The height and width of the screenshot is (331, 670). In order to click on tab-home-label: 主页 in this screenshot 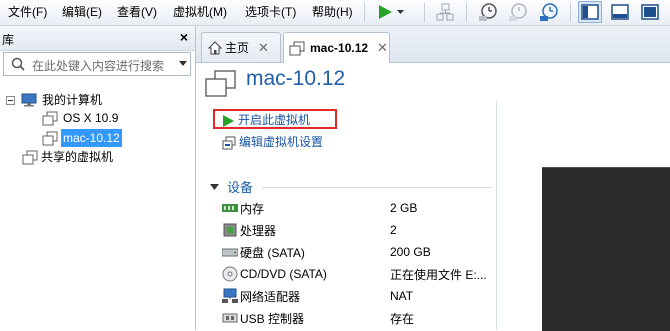, I will do `click(237, 48)`.